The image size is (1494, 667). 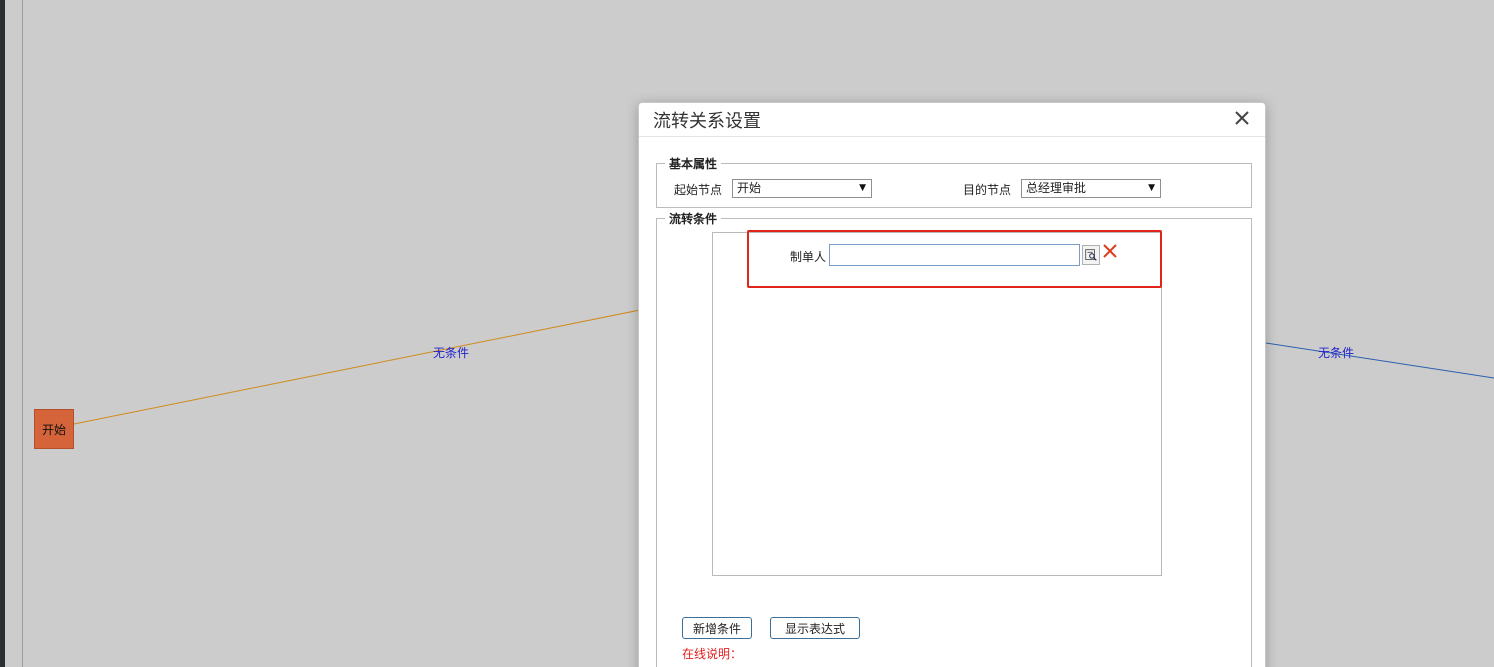 I want to click on add-condition-button: 新增条件, so click(x=717, y=628).